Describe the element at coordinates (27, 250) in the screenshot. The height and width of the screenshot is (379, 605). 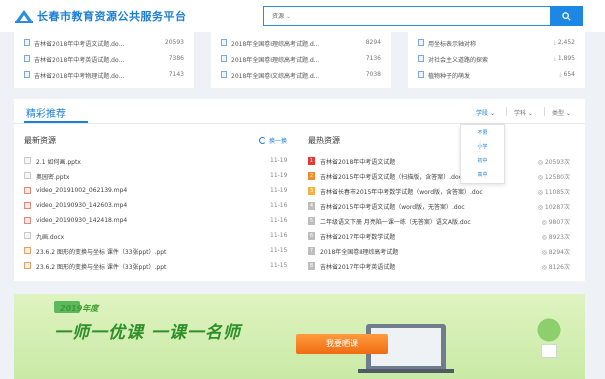
I see `ppt-icon` at that location.